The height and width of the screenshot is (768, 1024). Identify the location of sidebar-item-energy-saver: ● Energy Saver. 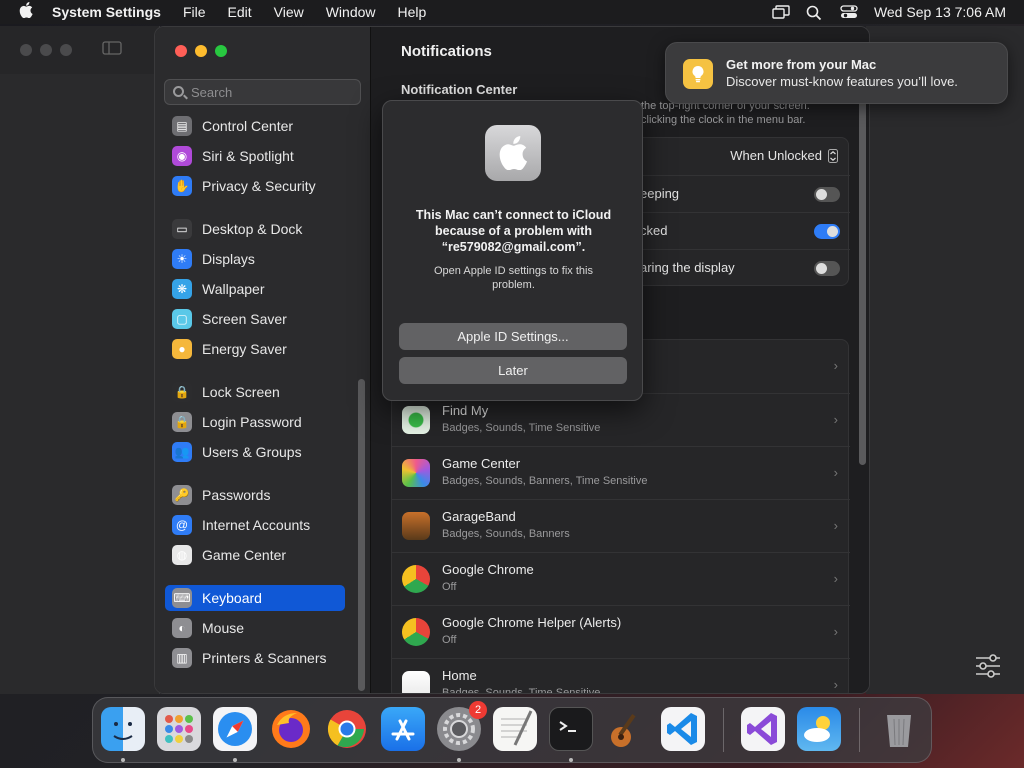
(255, 349).